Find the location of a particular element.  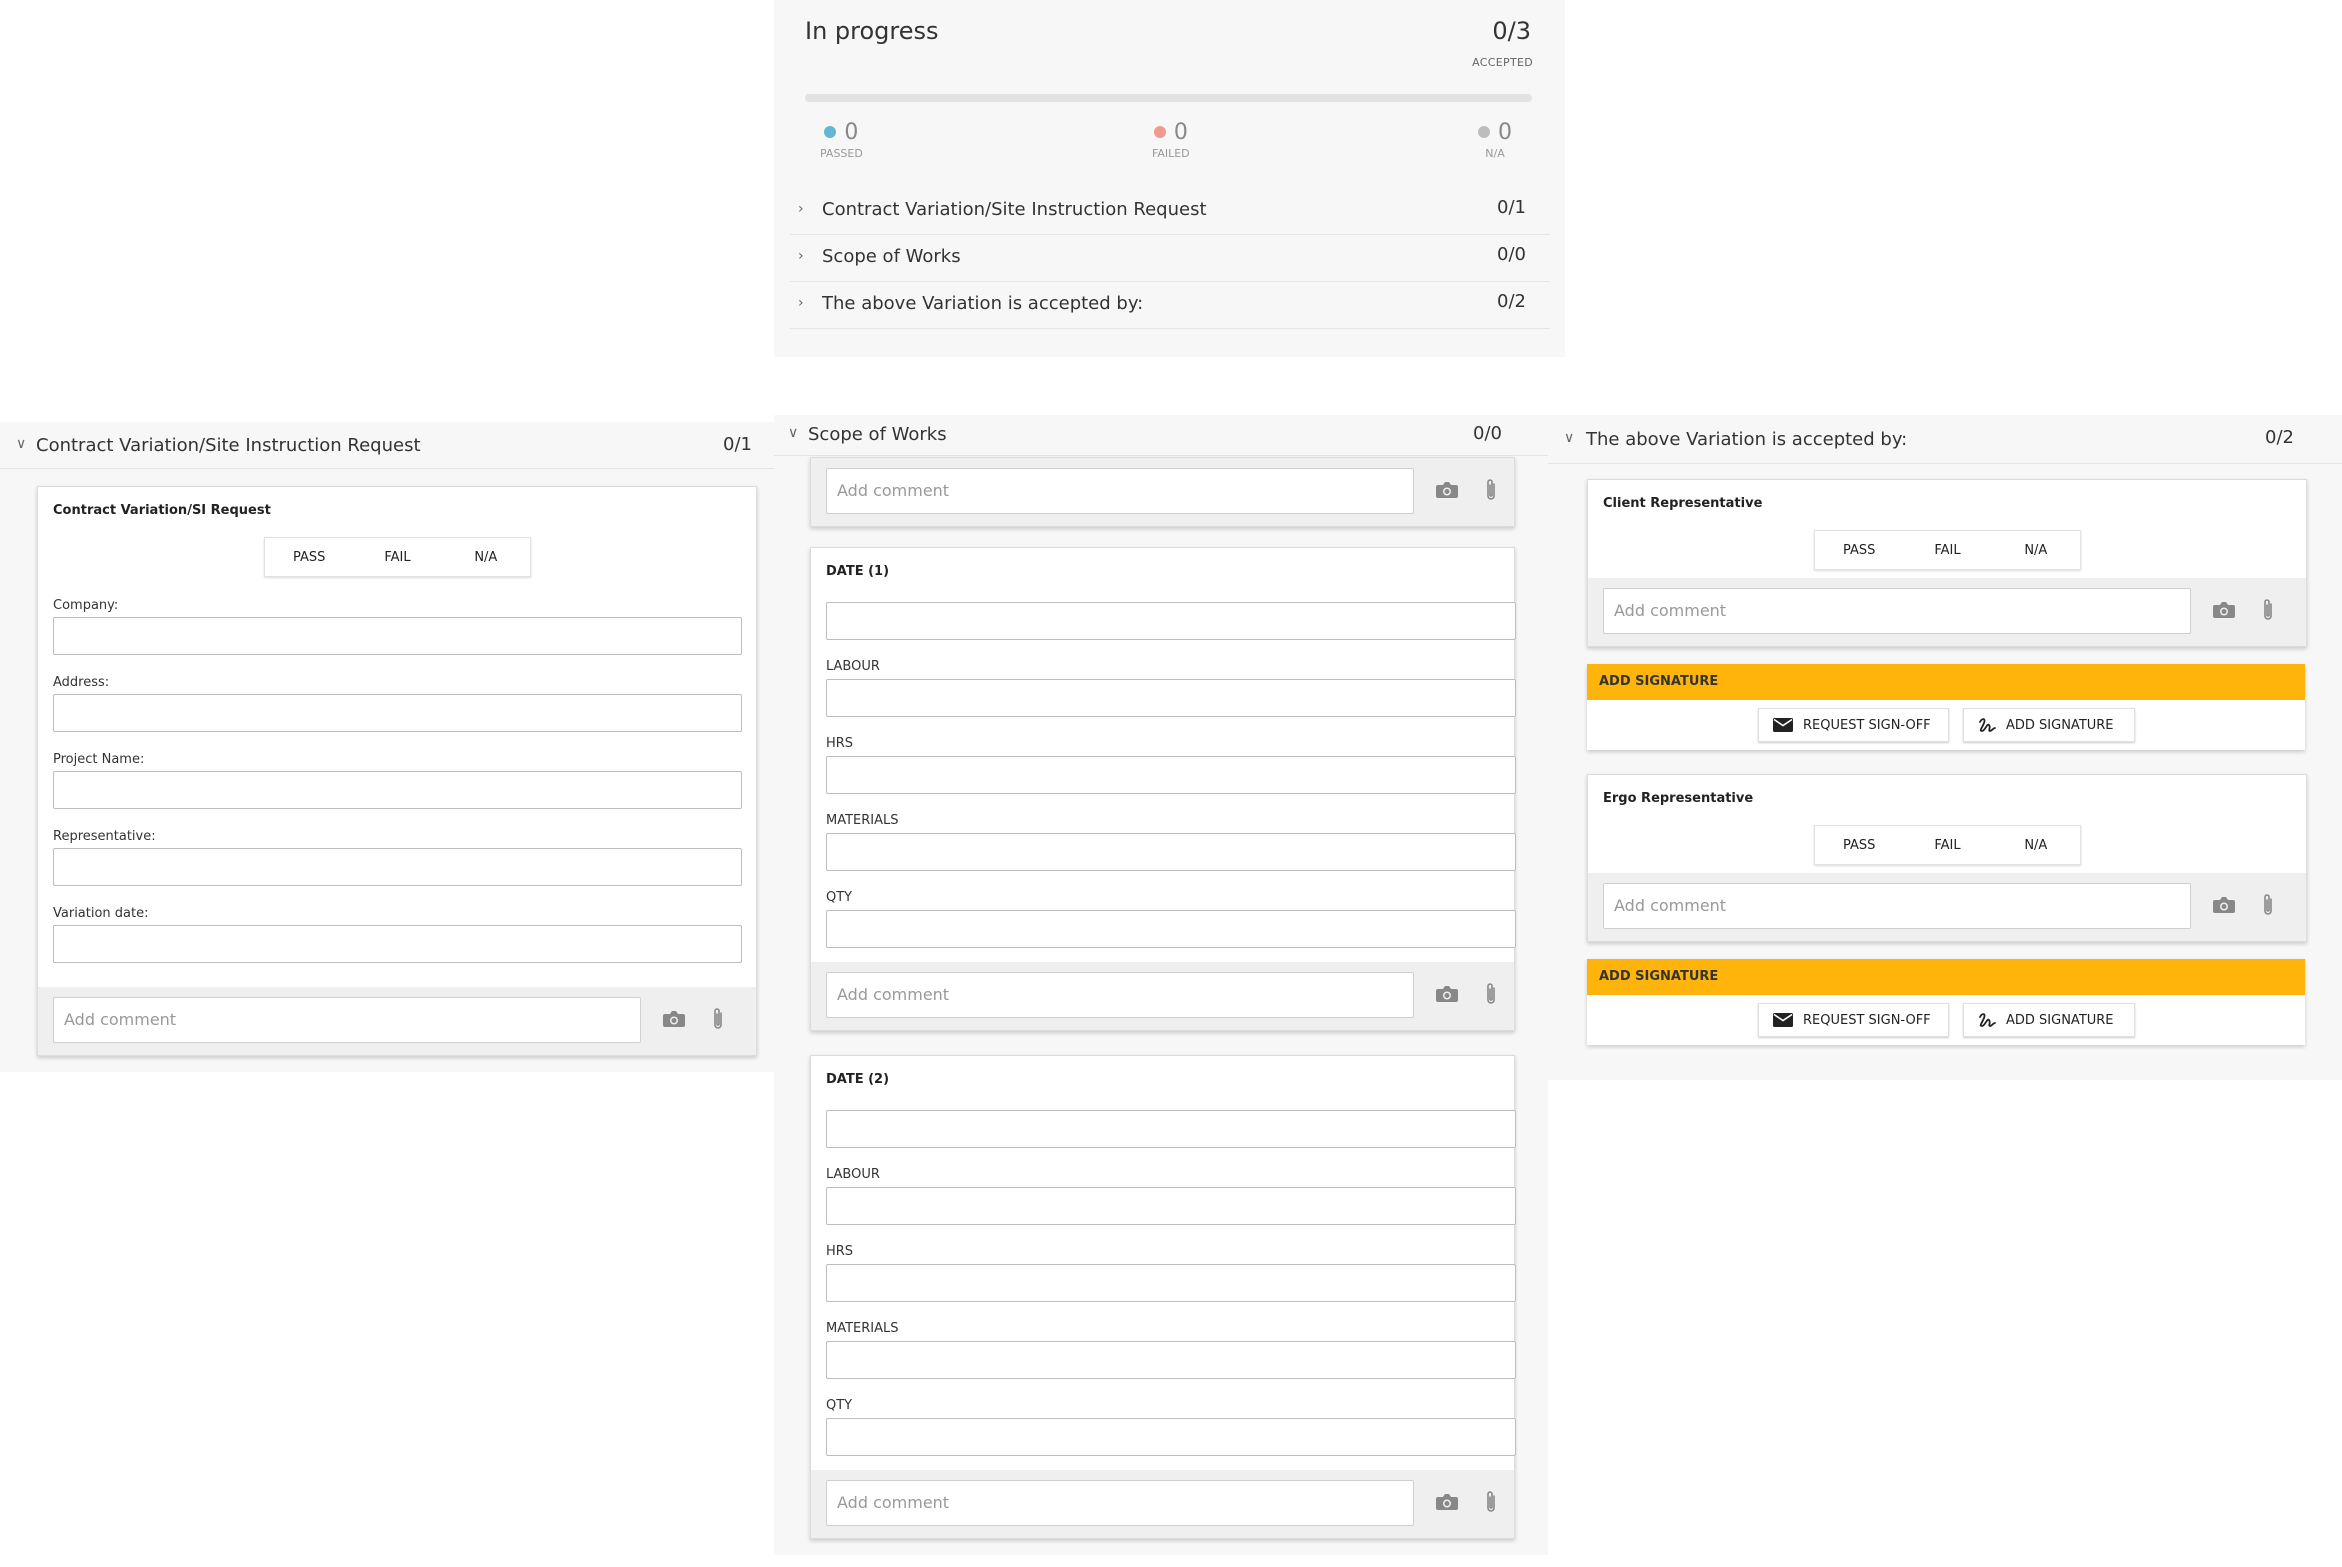

envelope-icon is located at coordinates (1783, 725).